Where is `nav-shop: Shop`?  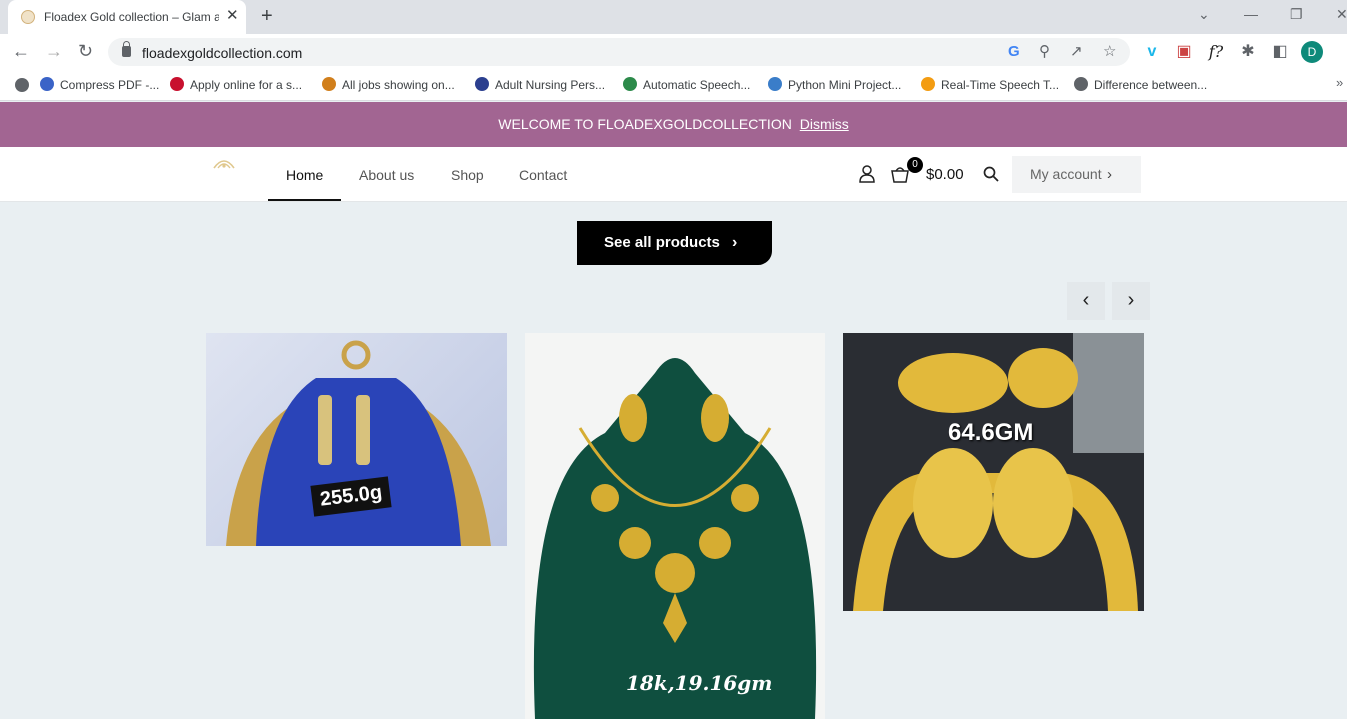 nav-shop: Shop is located at coordinates (467, 175).